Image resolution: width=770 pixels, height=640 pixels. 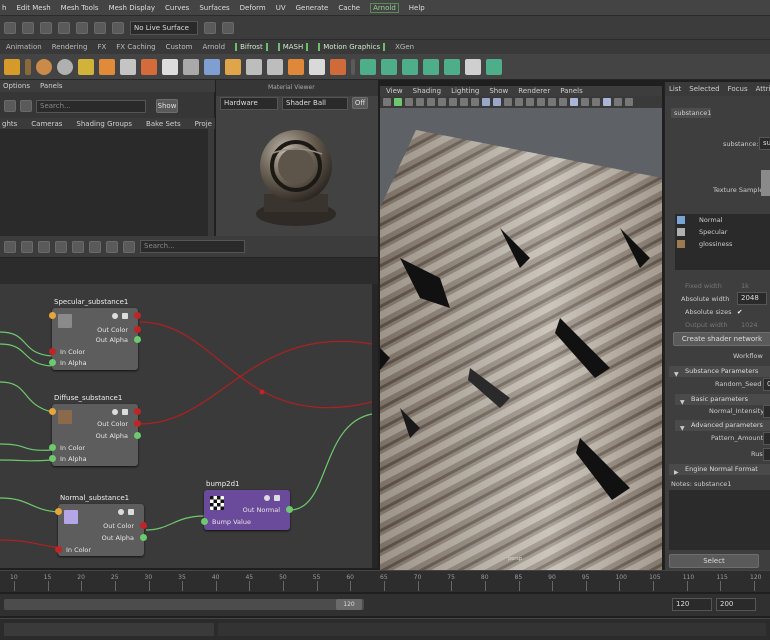 What do you see at coordinates (104, 182) in the screenshot?
I see `browser-content` at bounding box center [104, 182].